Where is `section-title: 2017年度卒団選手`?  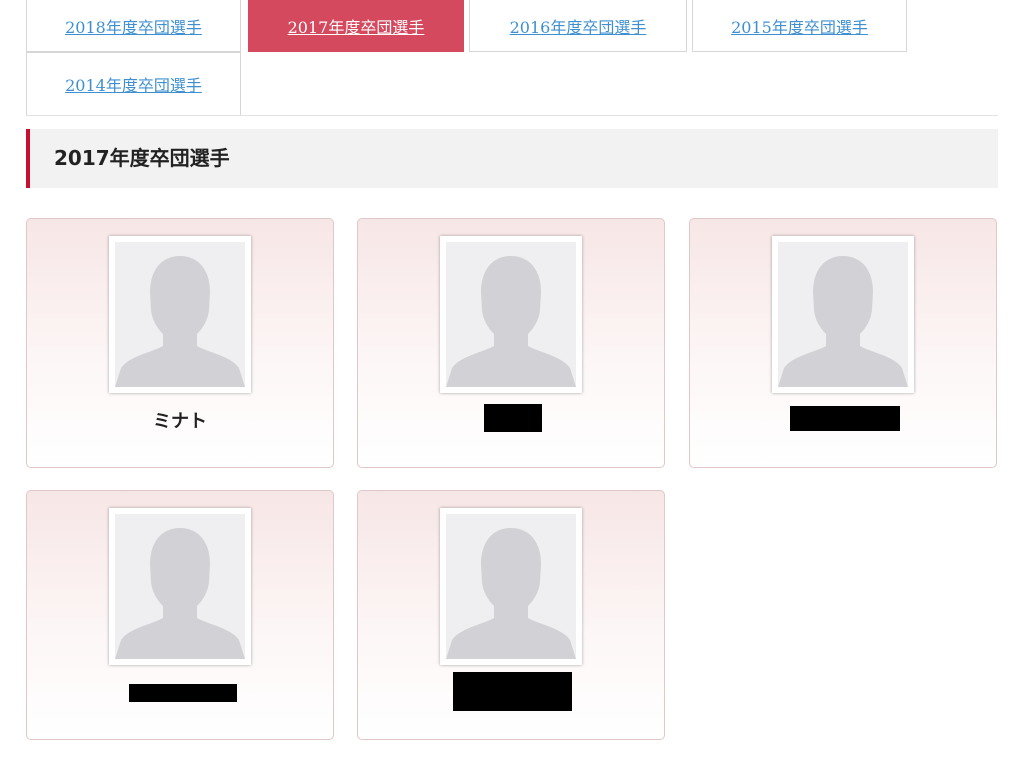 section-title: 2017年度卒団選手 is located at coordinates (142, 158).